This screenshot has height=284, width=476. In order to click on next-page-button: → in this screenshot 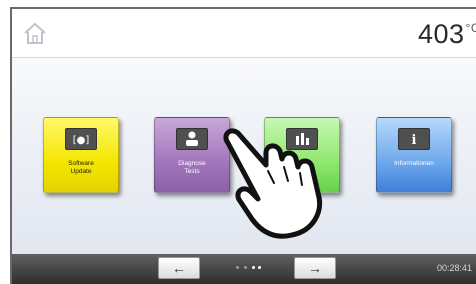, I will do `click(315, 268)`.